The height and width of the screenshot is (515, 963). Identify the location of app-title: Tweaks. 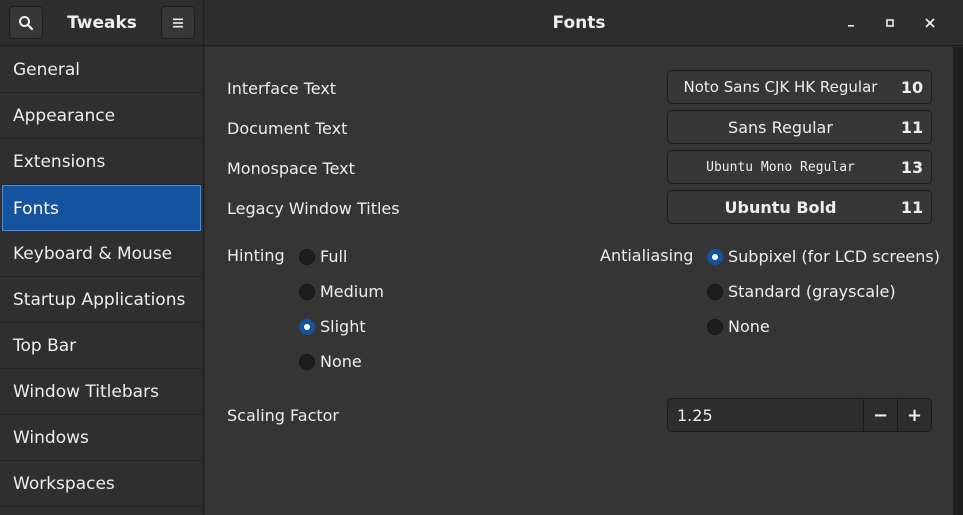
(102, 23).